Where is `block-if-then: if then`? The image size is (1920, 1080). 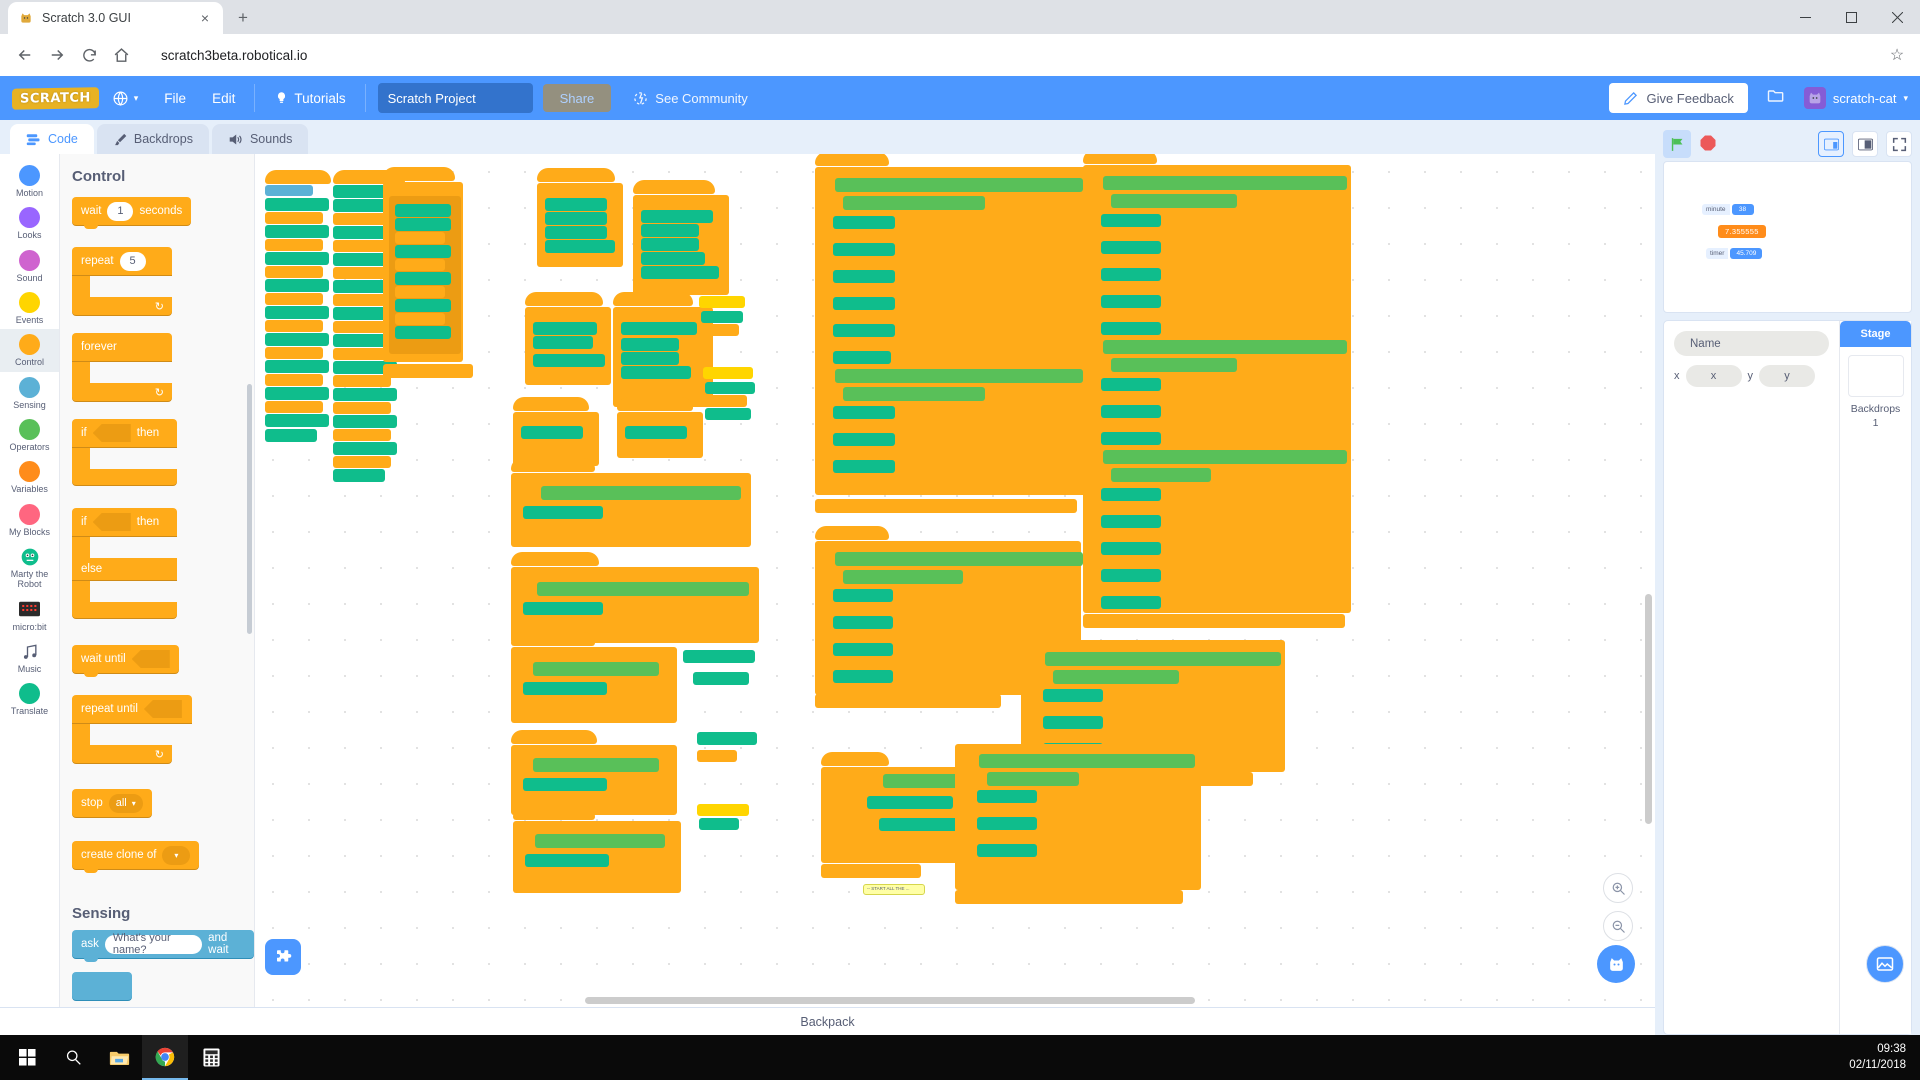
block-if-then: if then is located at coordinates (163, 454).